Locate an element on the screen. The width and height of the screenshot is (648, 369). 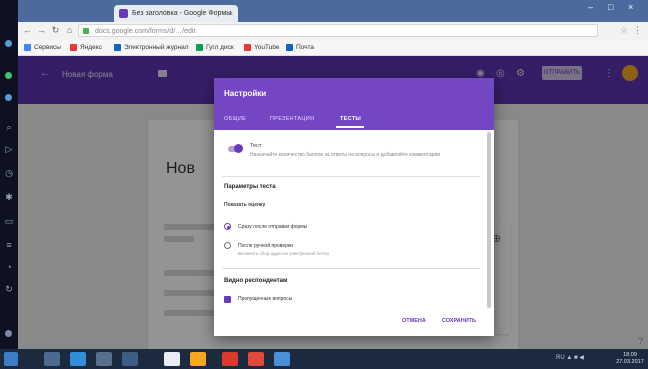
radio-manual-review-desc: Включить сбор адресов электронной почты is located at coordinates (284, 253).